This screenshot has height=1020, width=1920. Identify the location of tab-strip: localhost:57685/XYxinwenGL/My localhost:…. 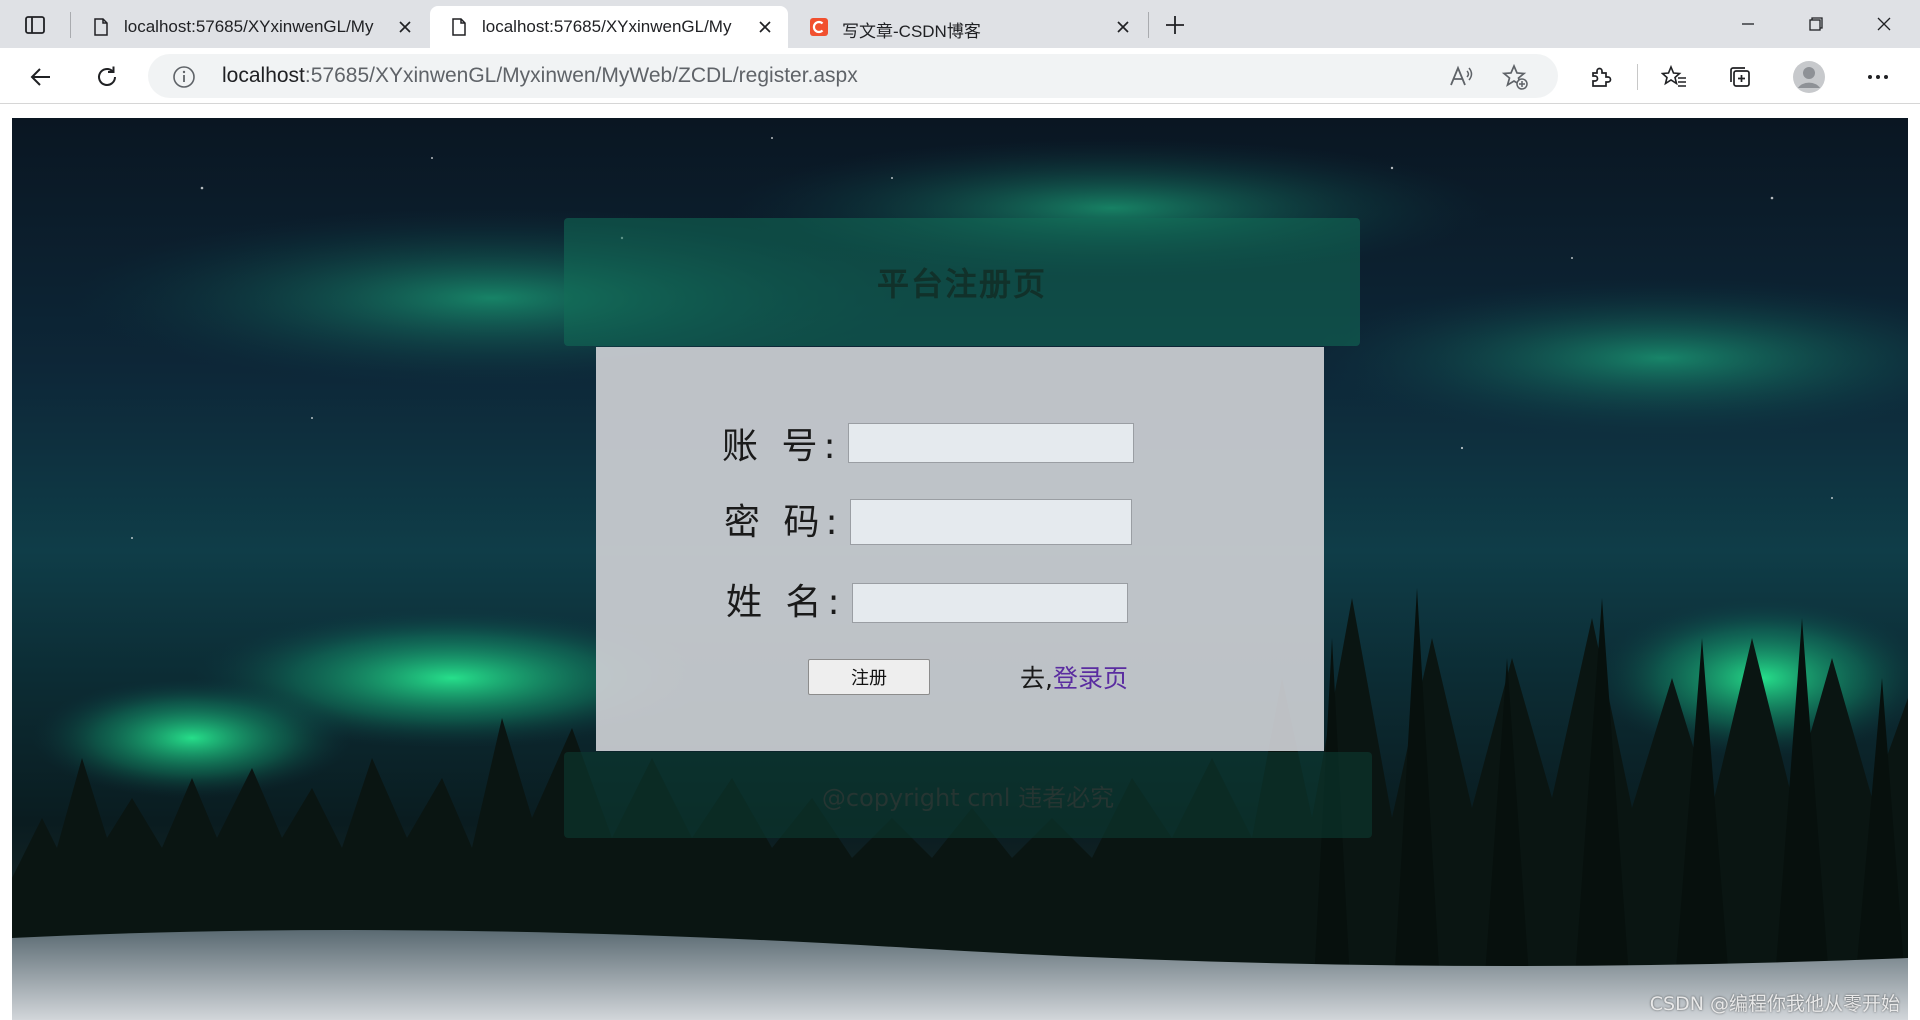
(960, 24).